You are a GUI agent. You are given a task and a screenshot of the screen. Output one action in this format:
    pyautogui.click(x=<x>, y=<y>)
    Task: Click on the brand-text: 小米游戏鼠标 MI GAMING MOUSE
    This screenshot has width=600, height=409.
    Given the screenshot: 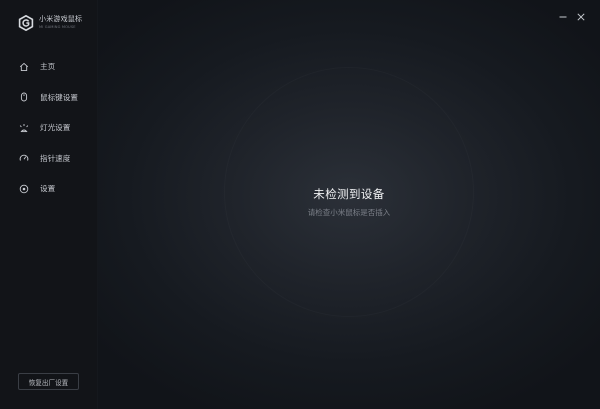 What is the action you would take?
    pyautogui.click(x=60, y=23)
    